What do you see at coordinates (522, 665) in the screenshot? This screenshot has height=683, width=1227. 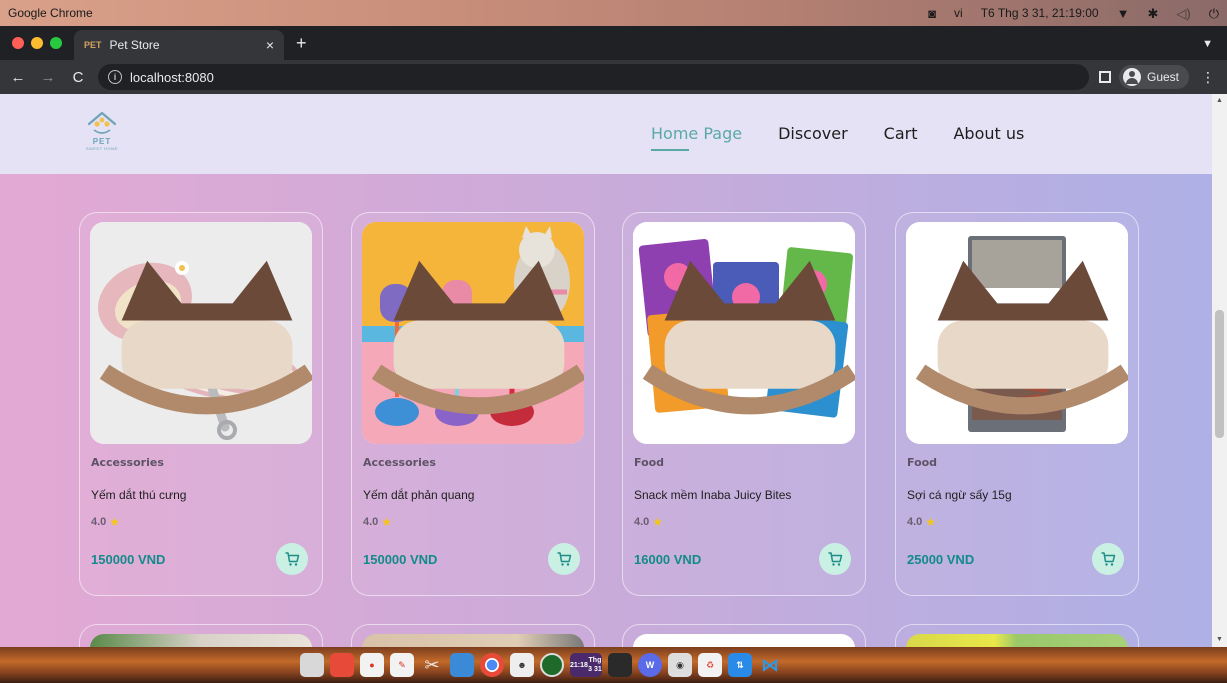 I see `postman-app-icon: ☻` at bounding box center [522, 665].